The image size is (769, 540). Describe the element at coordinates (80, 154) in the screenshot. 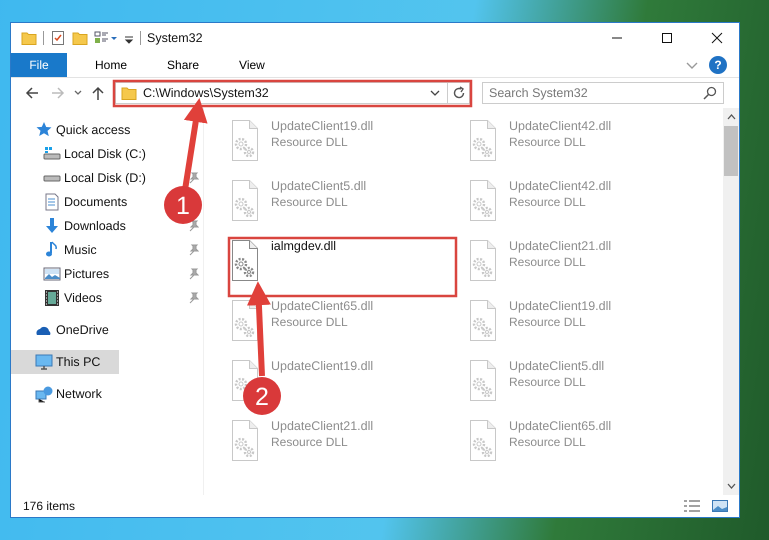

I see `nav-item: Local Disk (C:)` at that location.